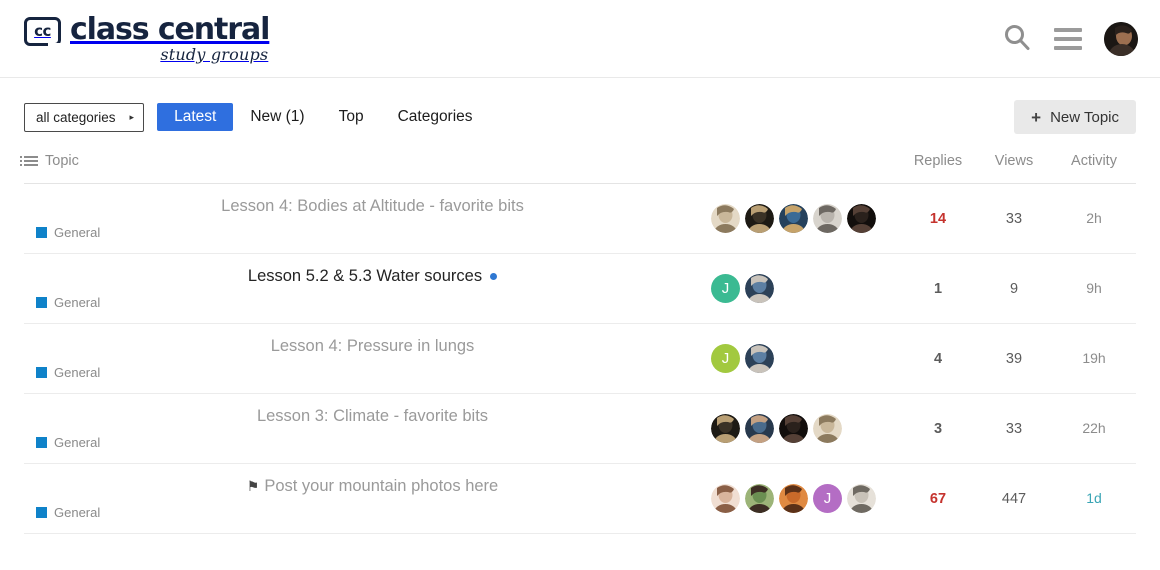 This screenshot has width=1160, height=570. What do you see at coordinates (277, 117) in the screenshot?
I see `tab-new: New (1)` at bounding box center [277, 117].